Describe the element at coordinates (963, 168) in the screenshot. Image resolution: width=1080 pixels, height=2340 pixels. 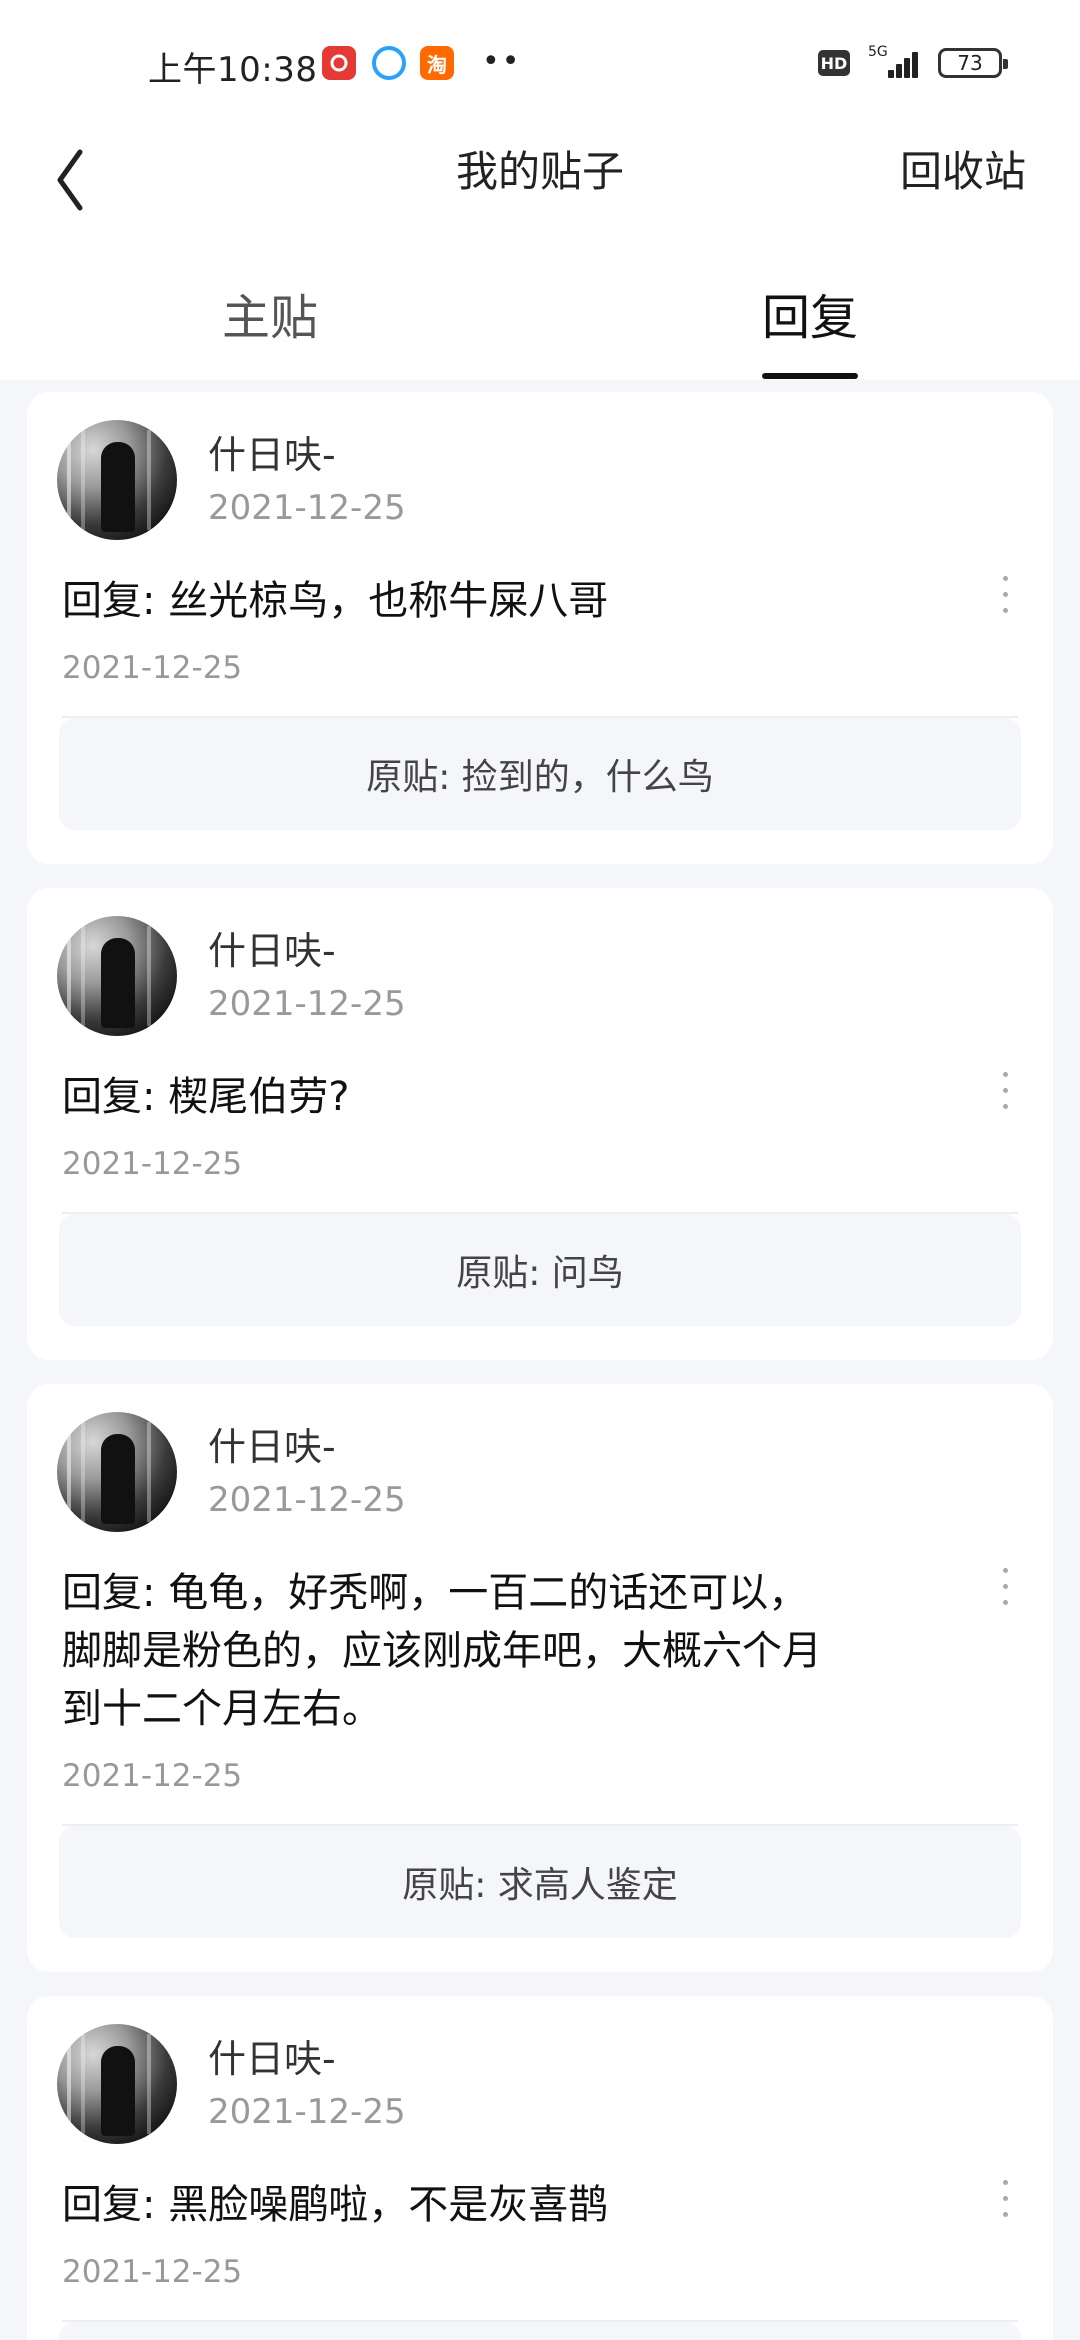
I see `recycle-bin-button: 回收站` at that location.